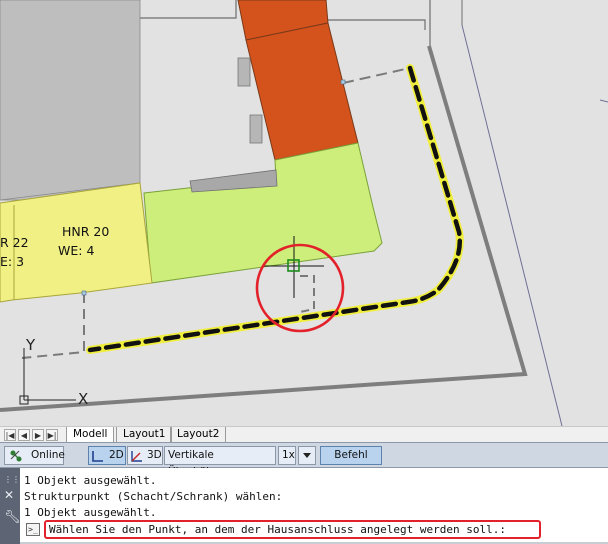 The image size is (608, 544). I want to click on parcel-label-hnr22: R 22, so click(14, 242).